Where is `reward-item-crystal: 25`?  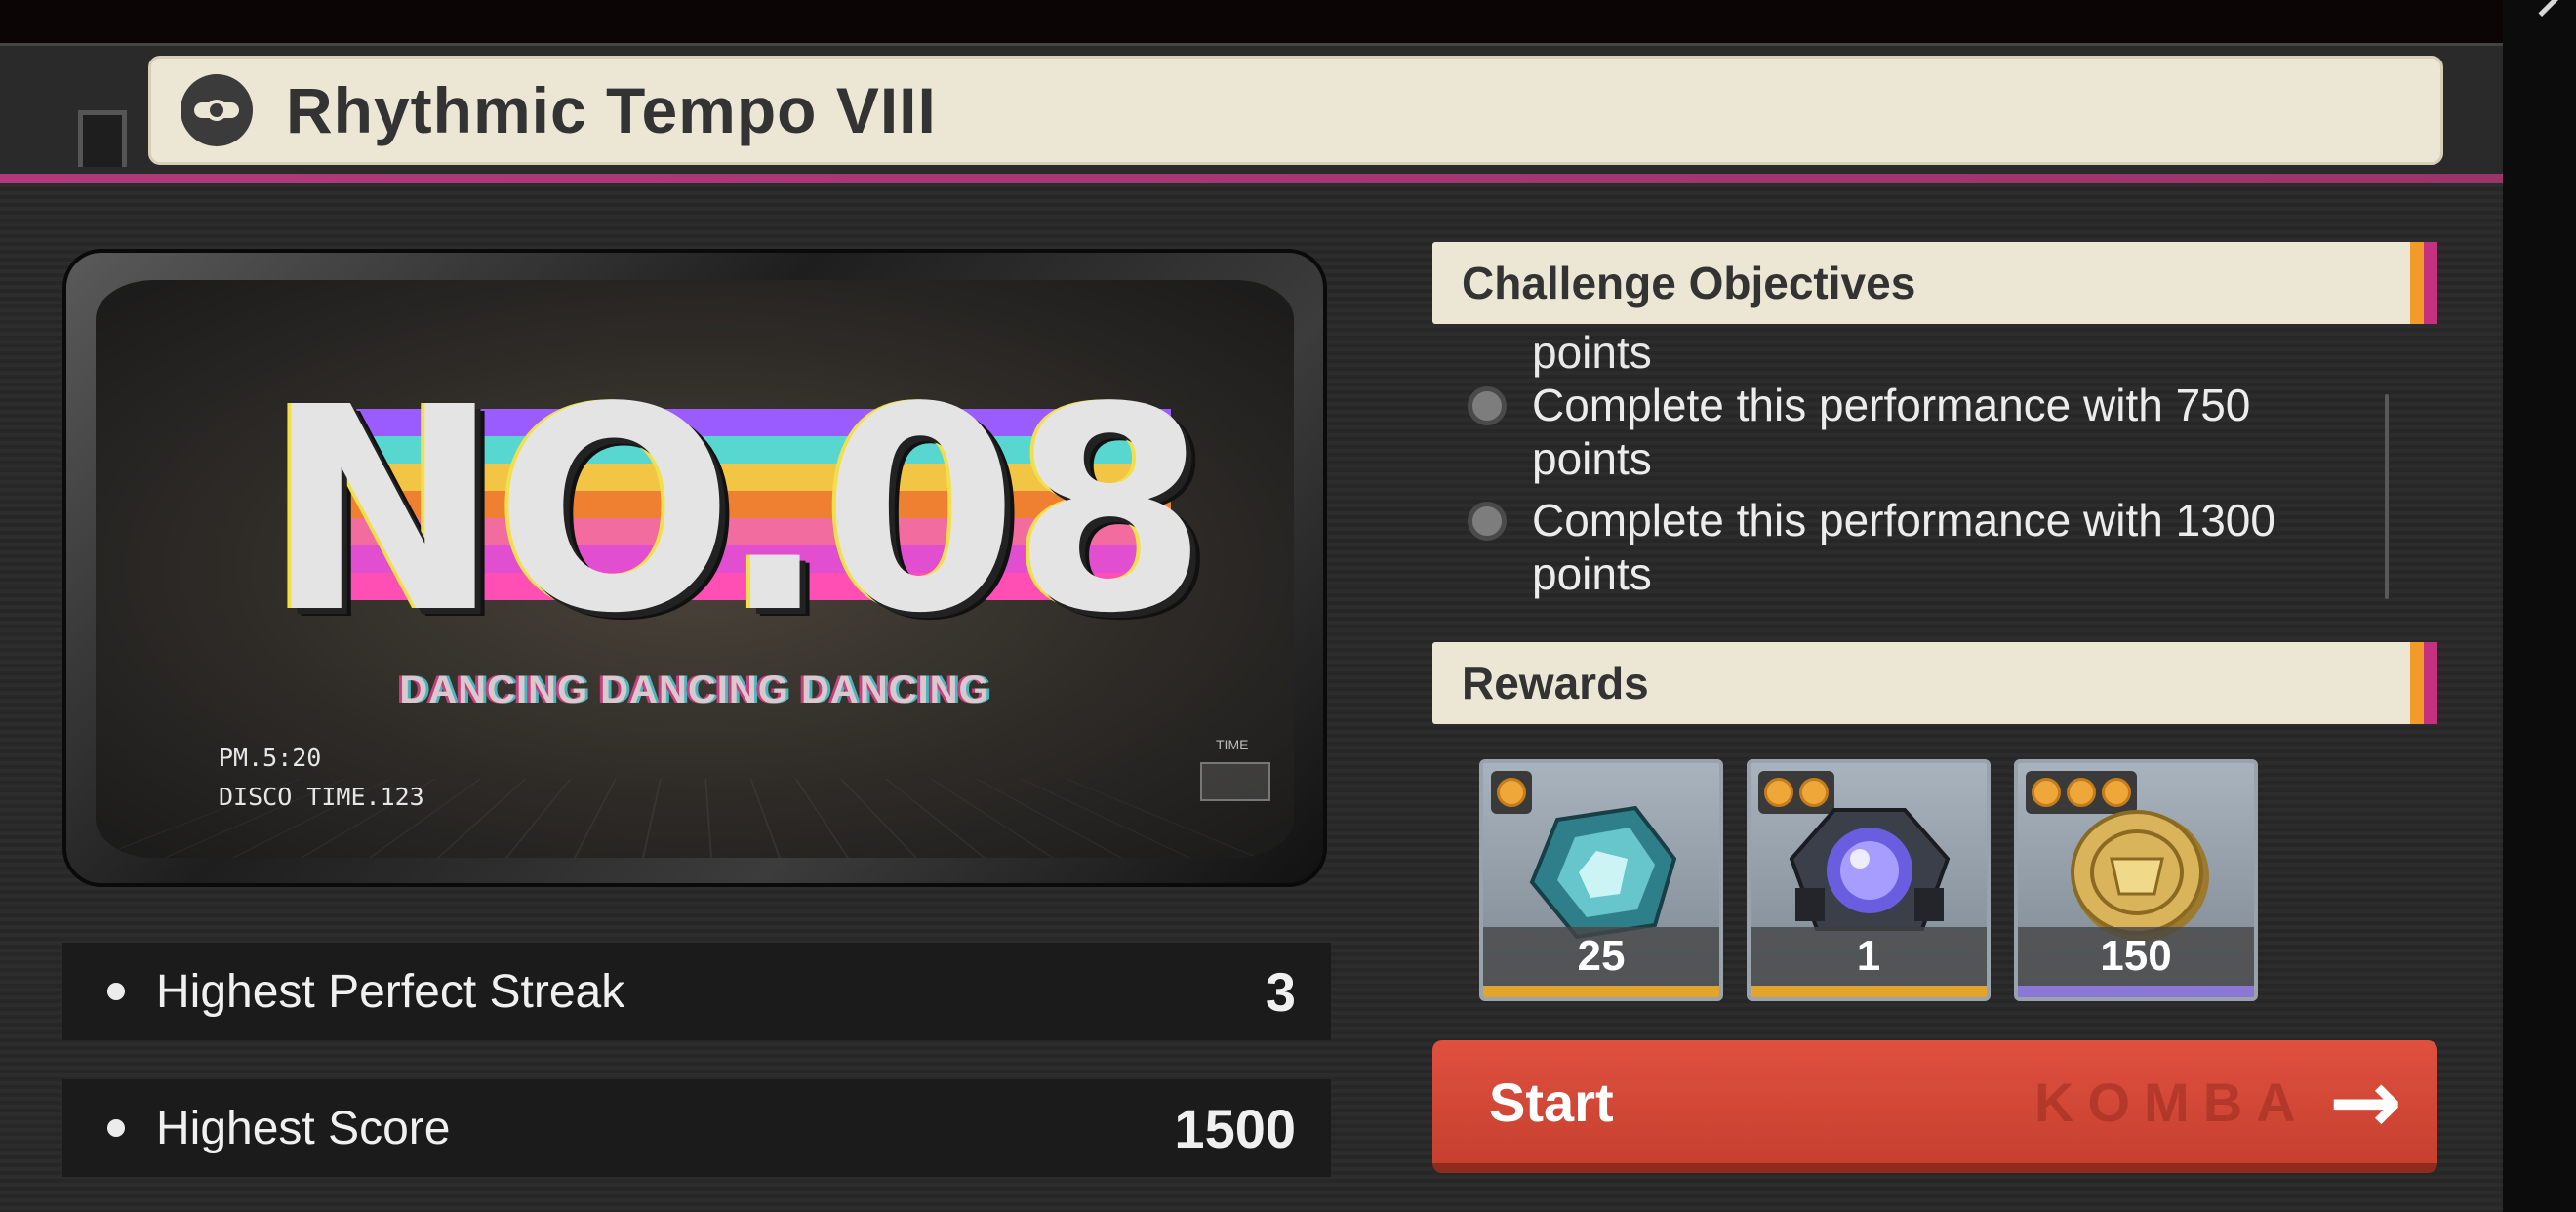
reward-item-crystal: 25 is located at coordinates (1601, 880).